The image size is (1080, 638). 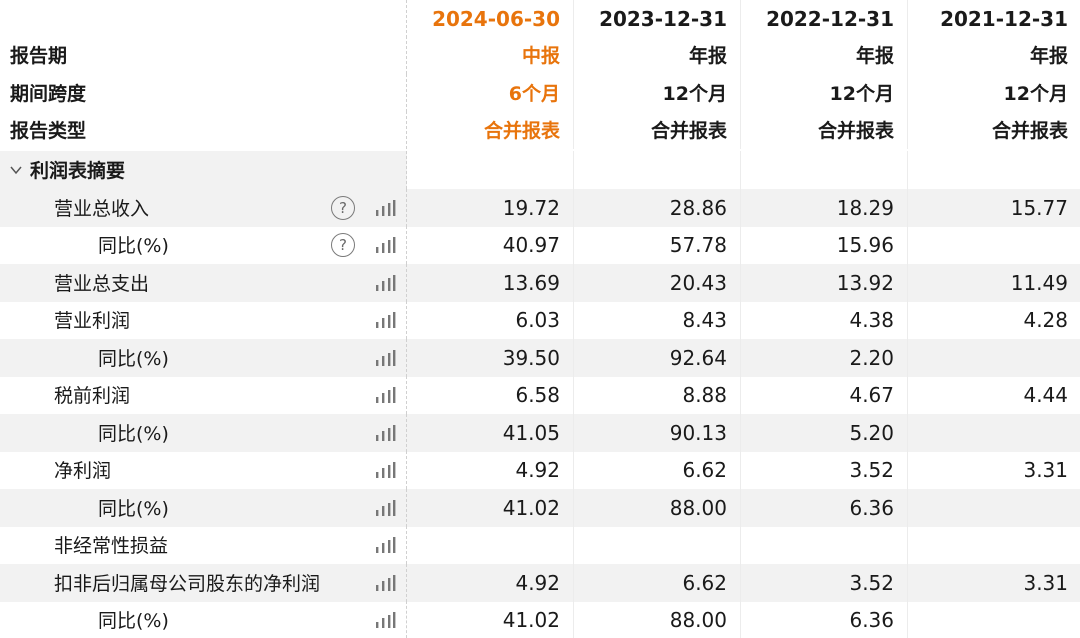 I want to click on table-row: 营业总支出 13.69 20.43 13.92 11.49, so click(x=540, y=283).